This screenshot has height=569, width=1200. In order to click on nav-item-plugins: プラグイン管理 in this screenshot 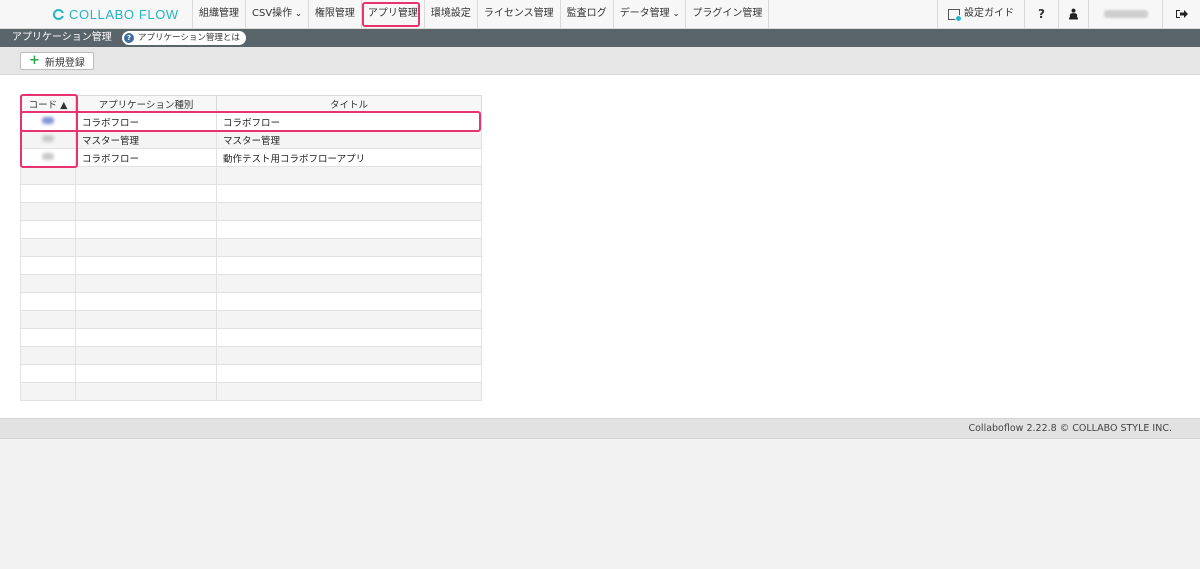, I will do `click(728, 14)`.